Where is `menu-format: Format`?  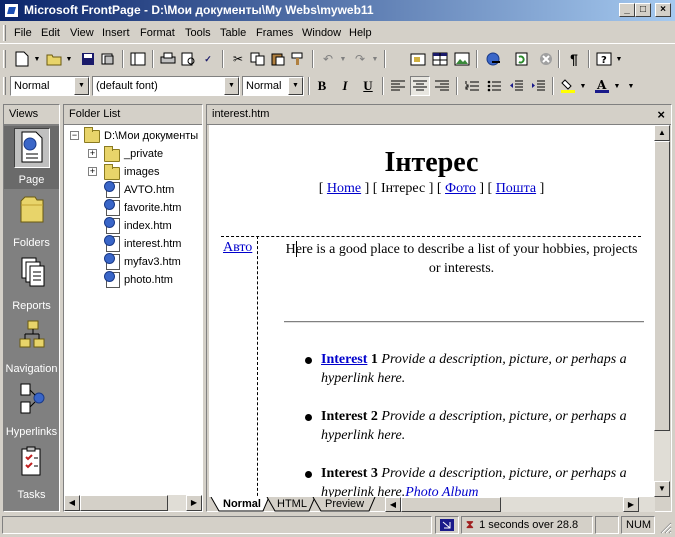
menu-format: Format is located at coordinates (157, 33).